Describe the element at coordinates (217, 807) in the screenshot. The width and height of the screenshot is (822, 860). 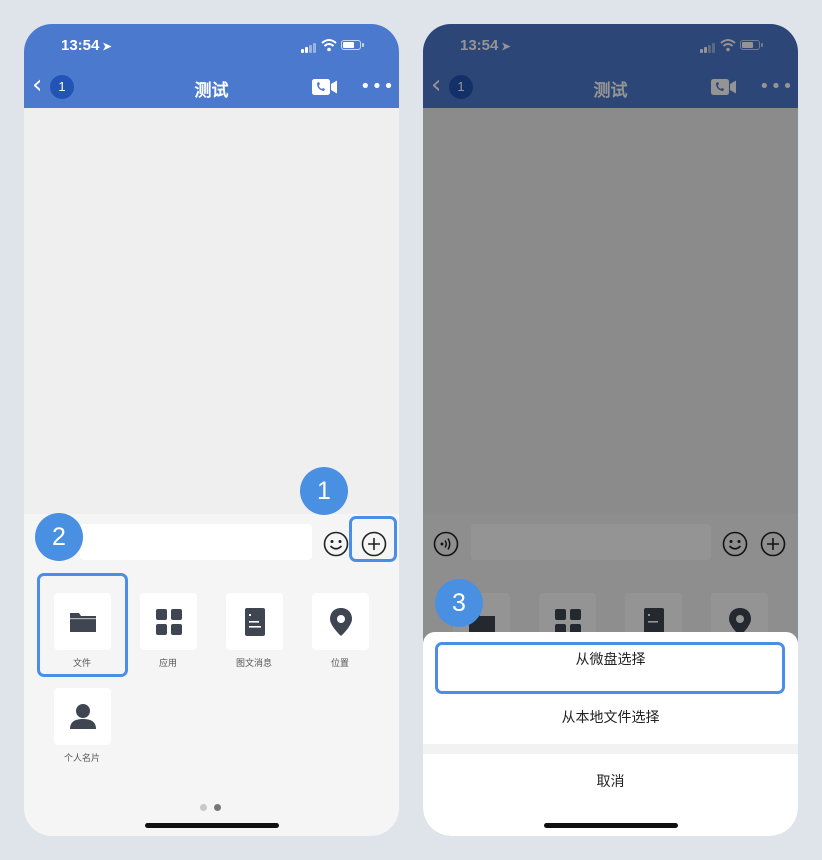
I see `page-dot-active` at that location.